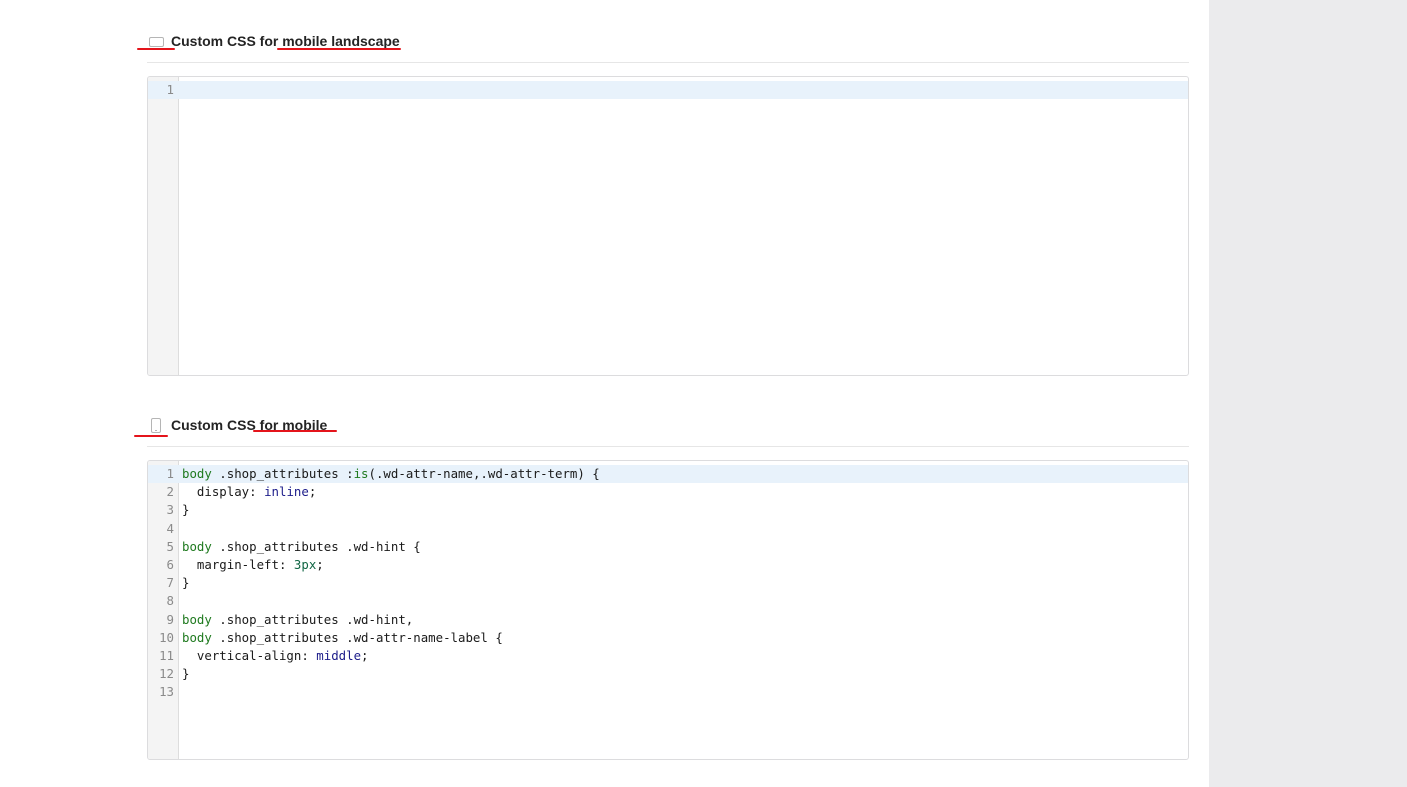 The width and height of the screenshot is (1407, 787). Describe the element at coordinates (170, 583) in the screenshot. I see `line-number: 7` at that location.